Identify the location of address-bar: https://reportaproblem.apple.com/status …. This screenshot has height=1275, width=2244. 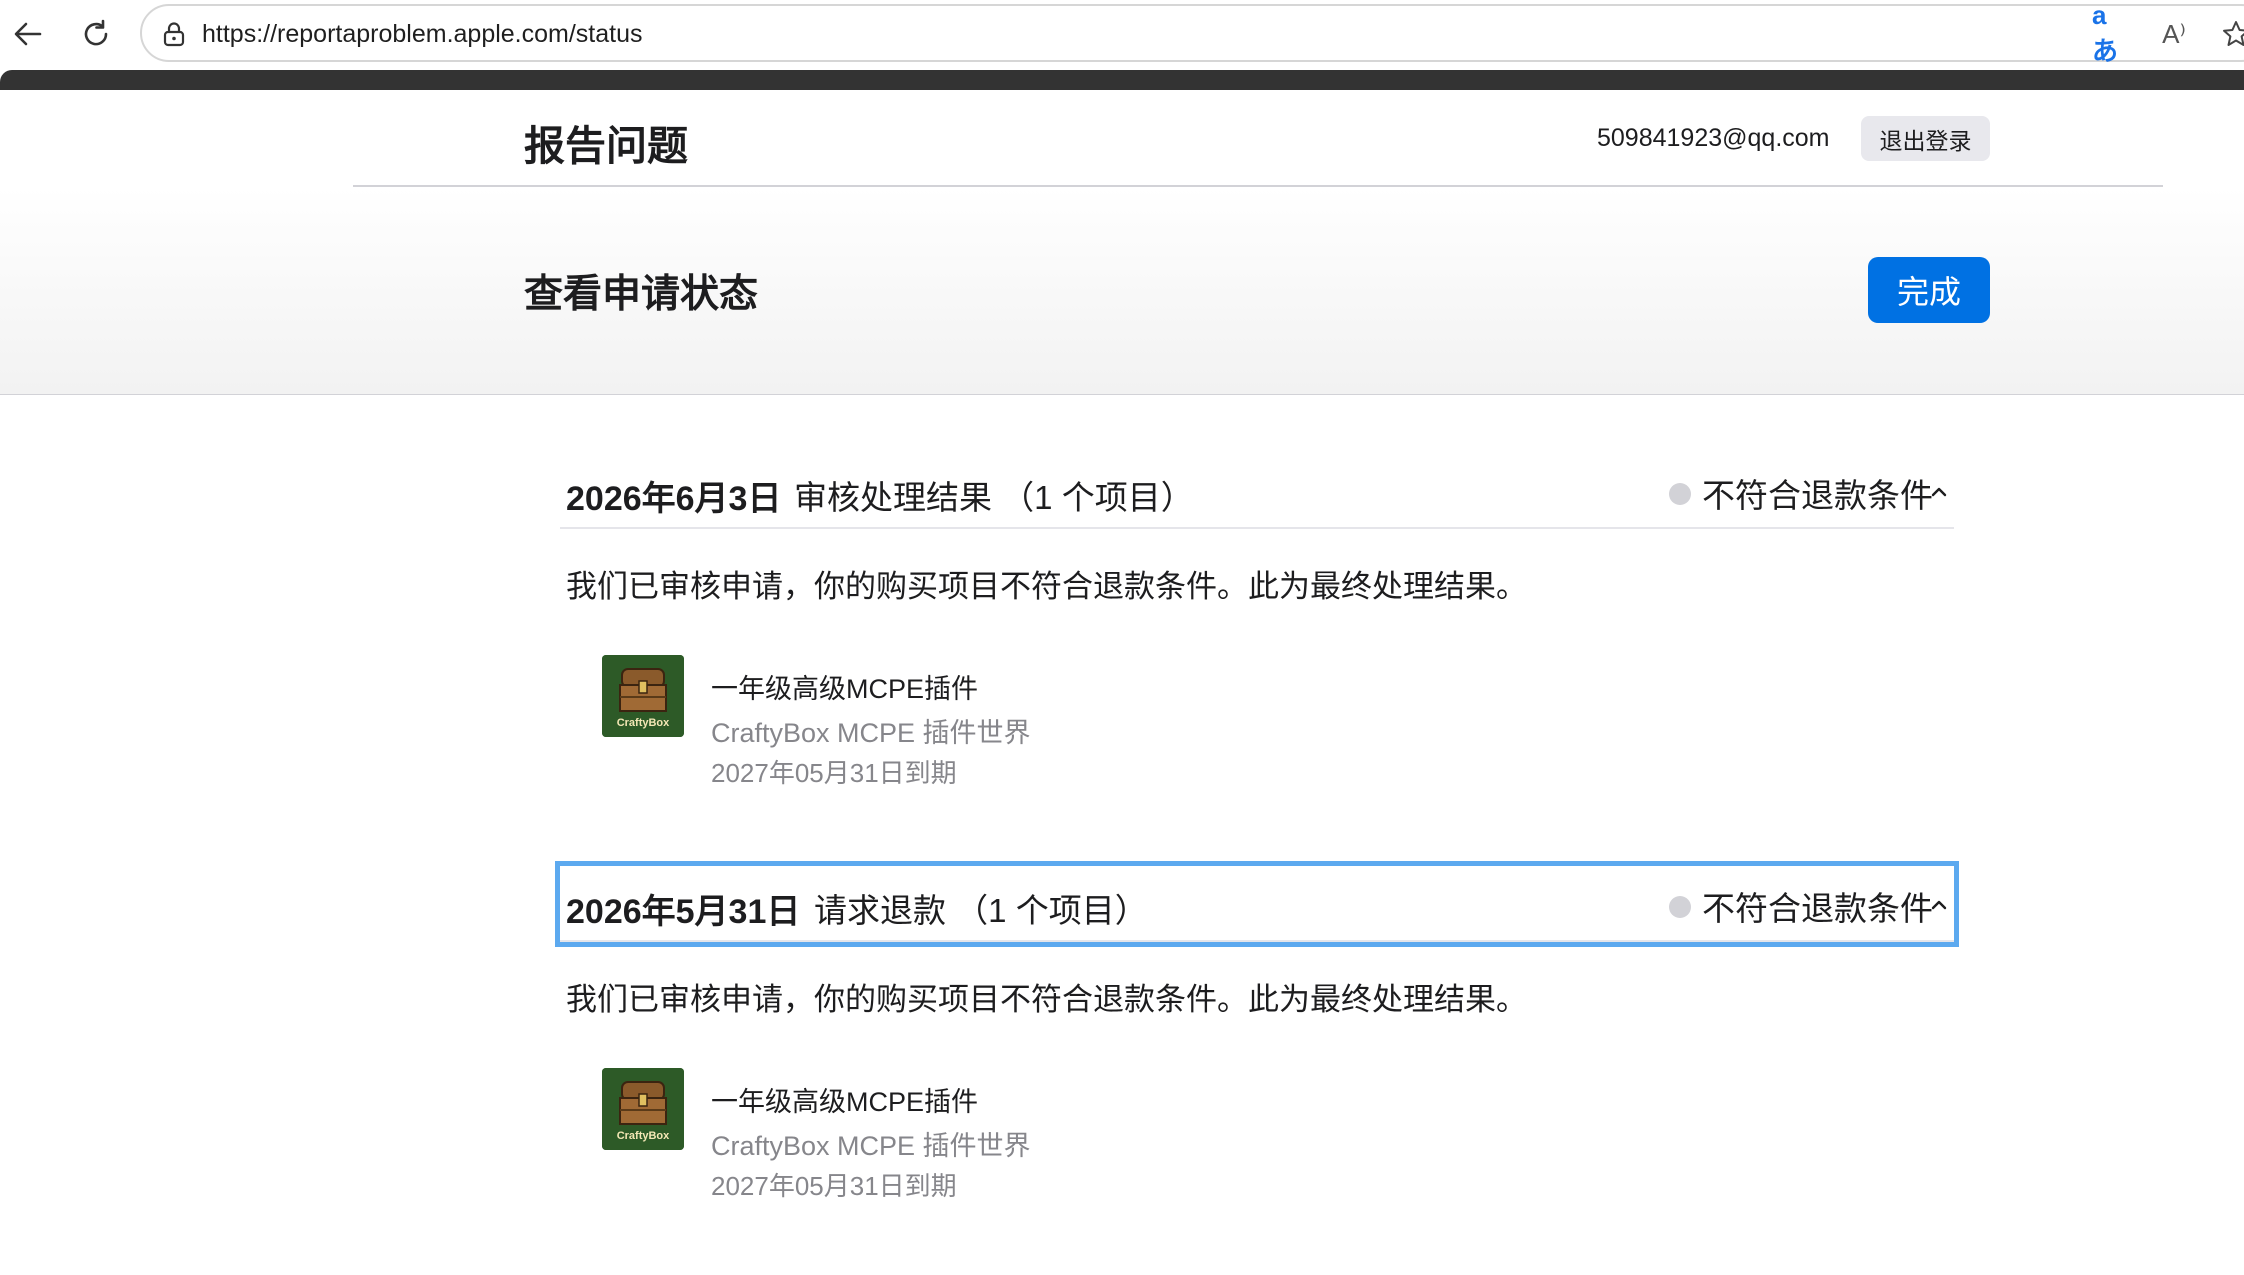
(1192, 33).